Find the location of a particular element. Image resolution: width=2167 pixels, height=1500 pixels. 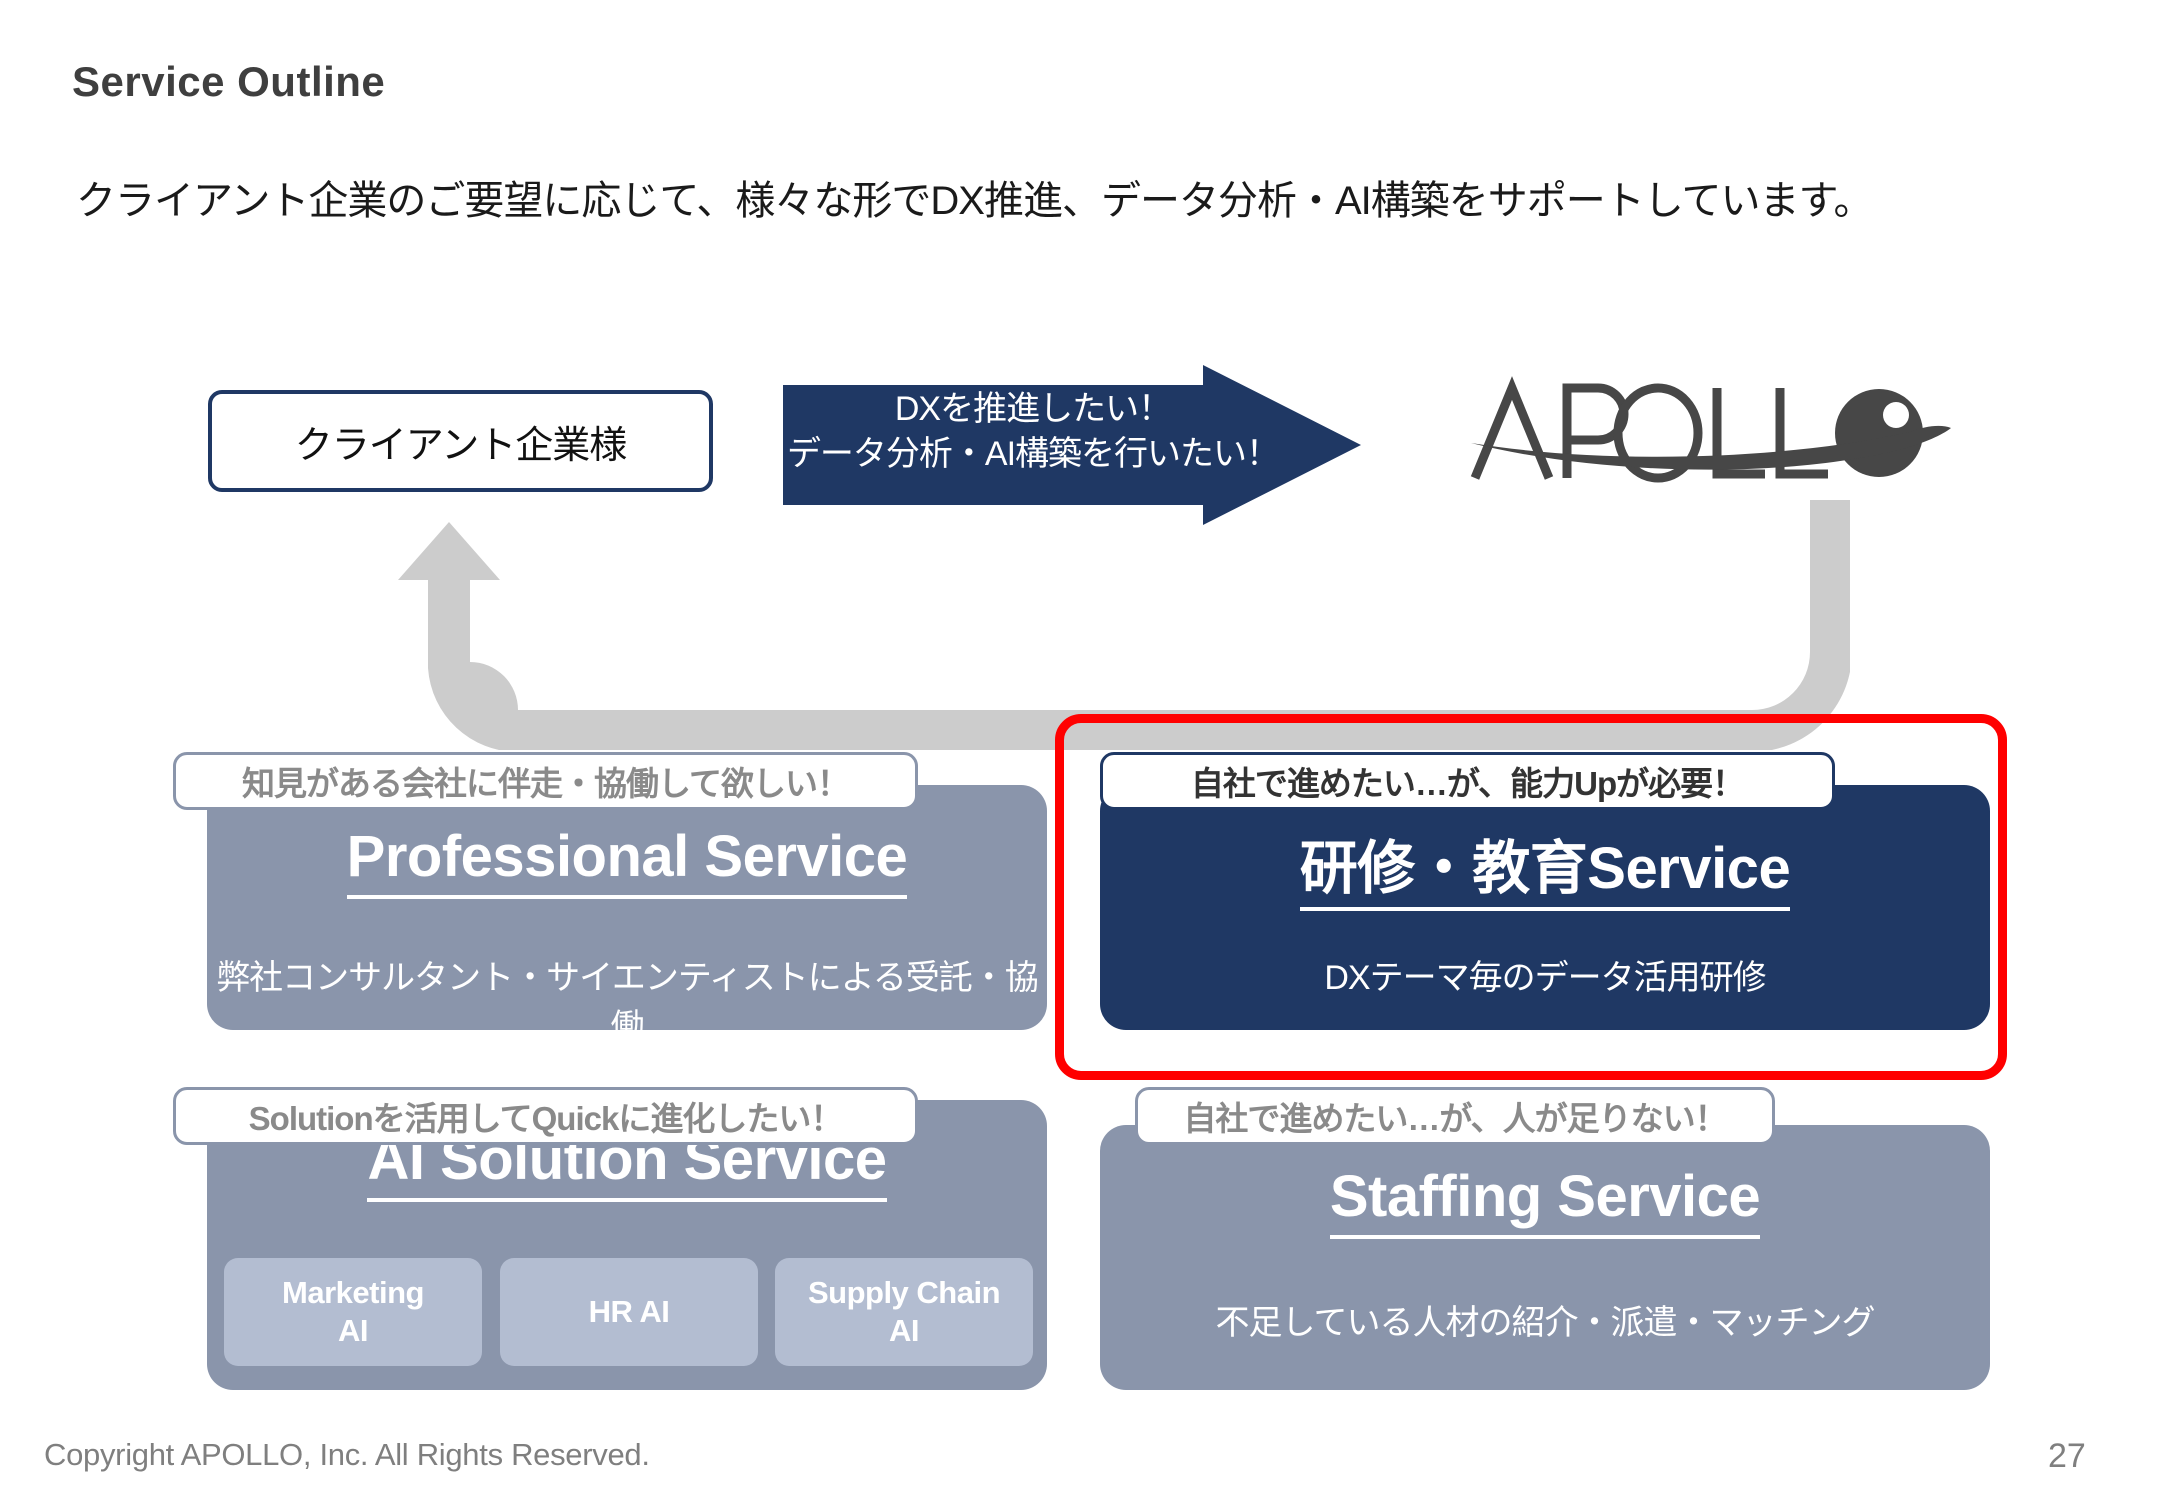

client-company-label: クライアント企業様 is located at coordinates (460, 445).